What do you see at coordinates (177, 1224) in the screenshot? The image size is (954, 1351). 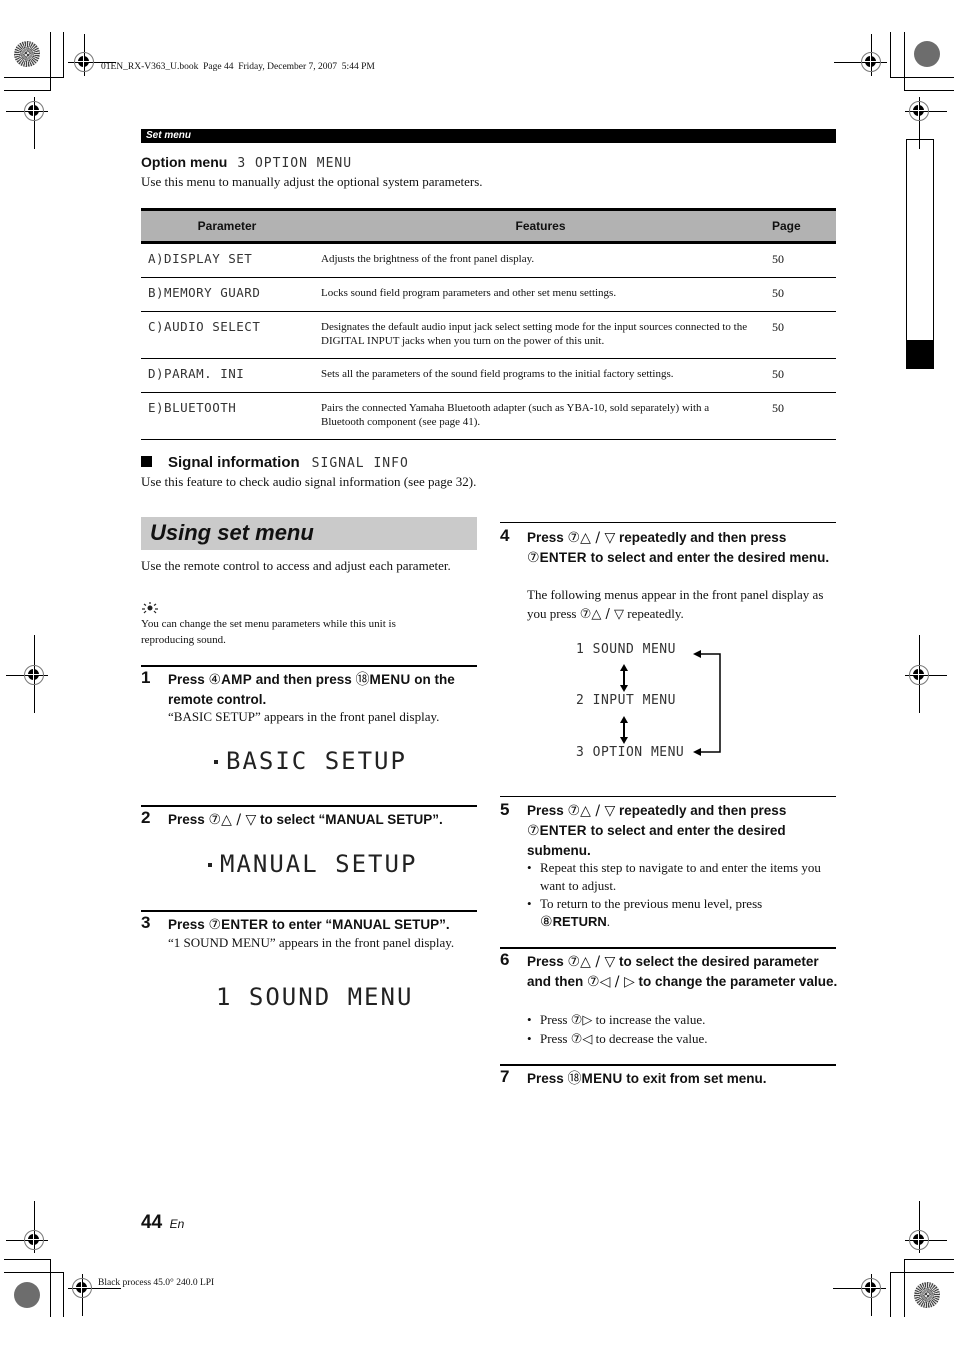 I see `language-code: En` at bounding box center [177, 1224].